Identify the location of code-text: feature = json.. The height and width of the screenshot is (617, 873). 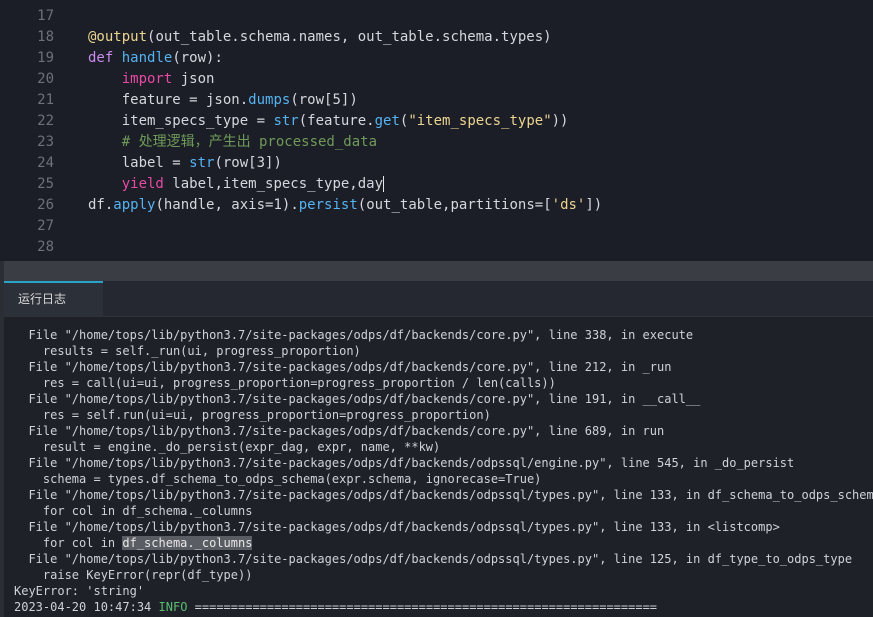
(168, 100).